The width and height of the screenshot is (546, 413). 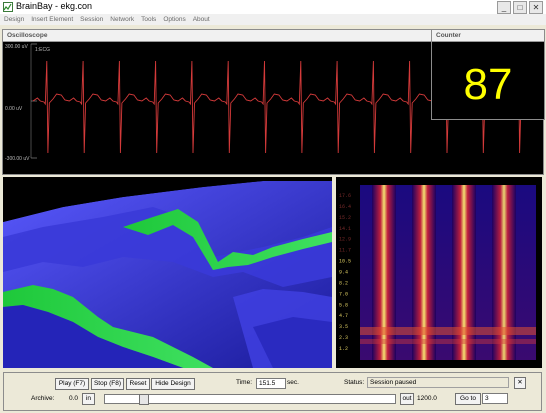 What do you see at coordinates (74, 398) in the screenshot?
I see `archive-in-value: 0.0` at bounding box center [74, 398].